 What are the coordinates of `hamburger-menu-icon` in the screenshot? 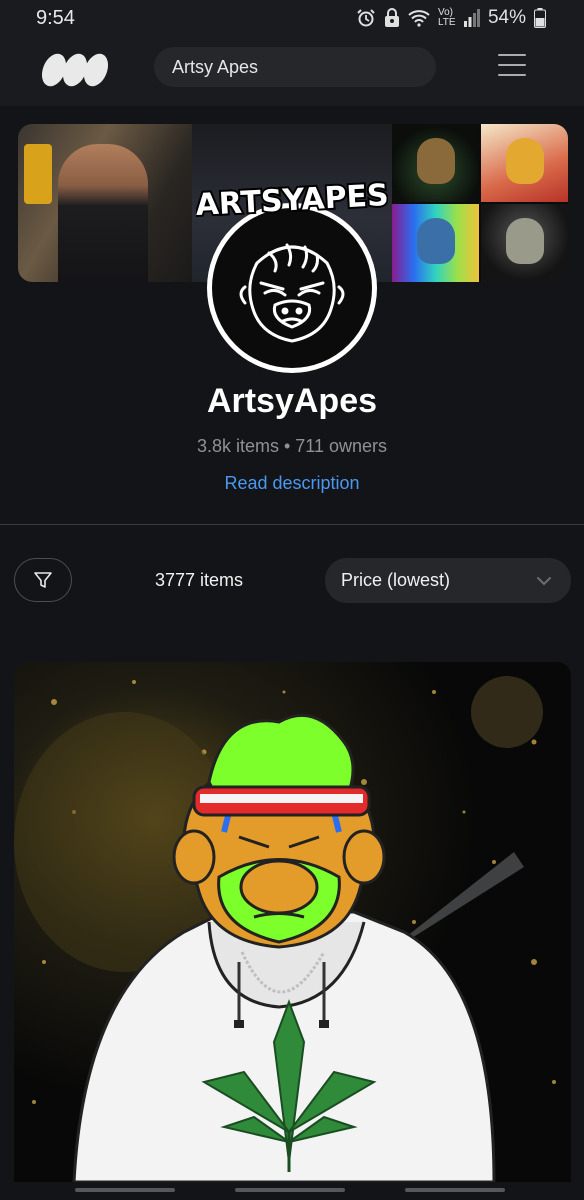 It's located at (512, 65).